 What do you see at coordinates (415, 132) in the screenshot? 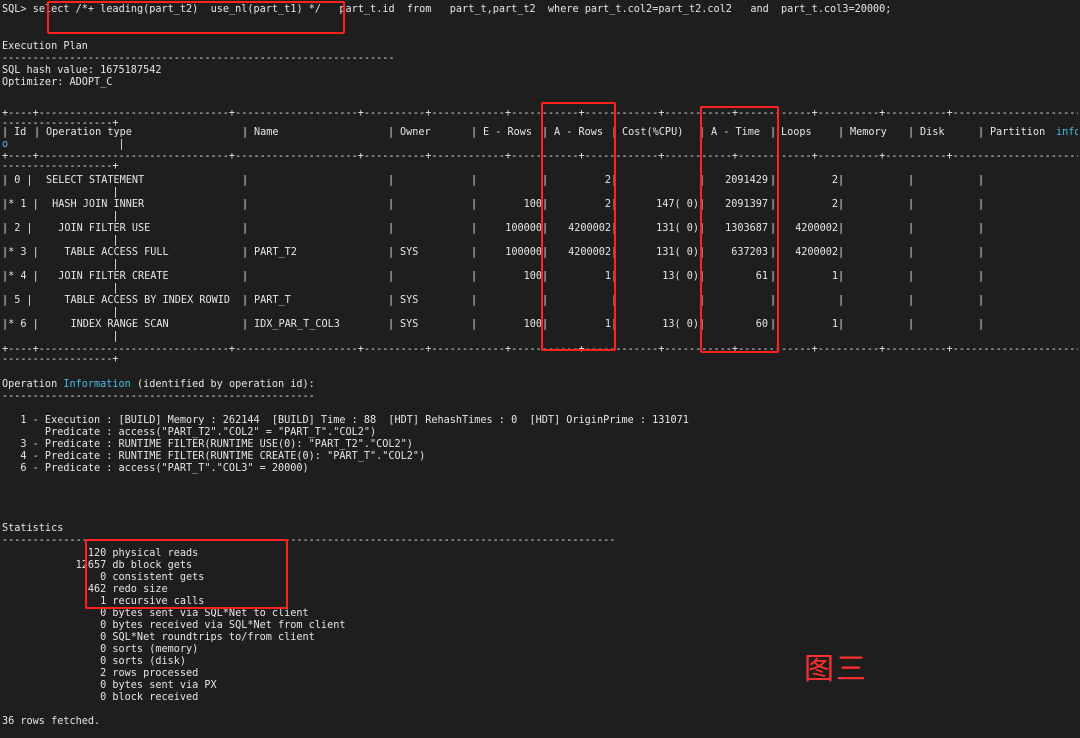
I see `header-owner: Owner` at bounding box center [415, 132].